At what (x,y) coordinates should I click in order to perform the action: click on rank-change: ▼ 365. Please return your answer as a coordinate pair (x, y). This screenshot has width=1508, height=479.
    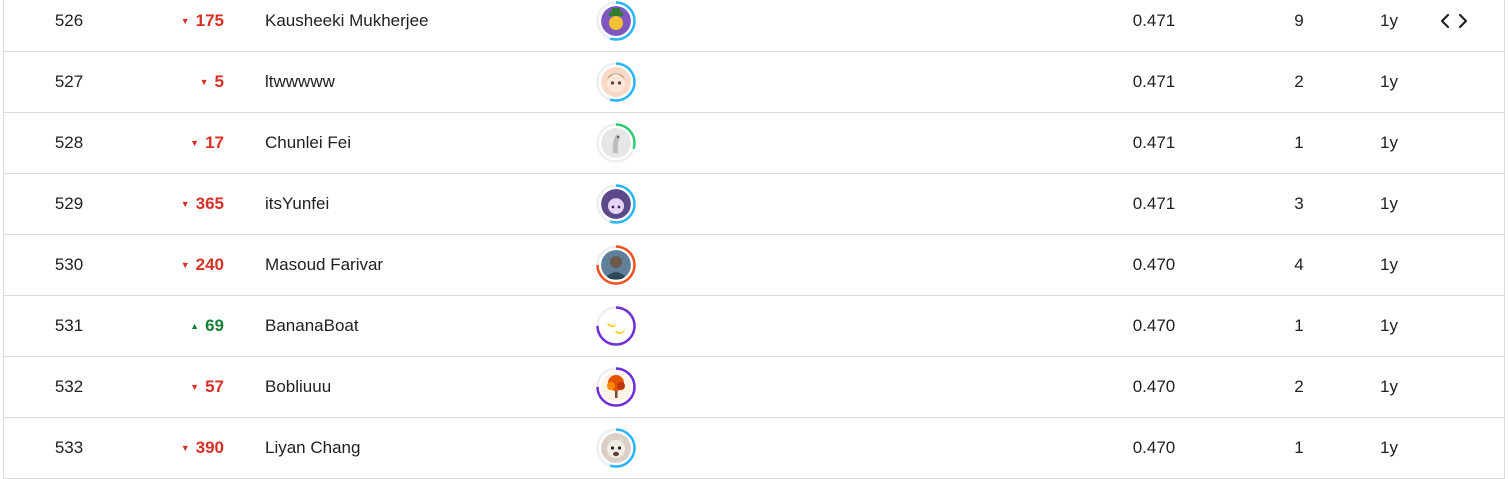
    Looking at the image, I should click on (199, 204).